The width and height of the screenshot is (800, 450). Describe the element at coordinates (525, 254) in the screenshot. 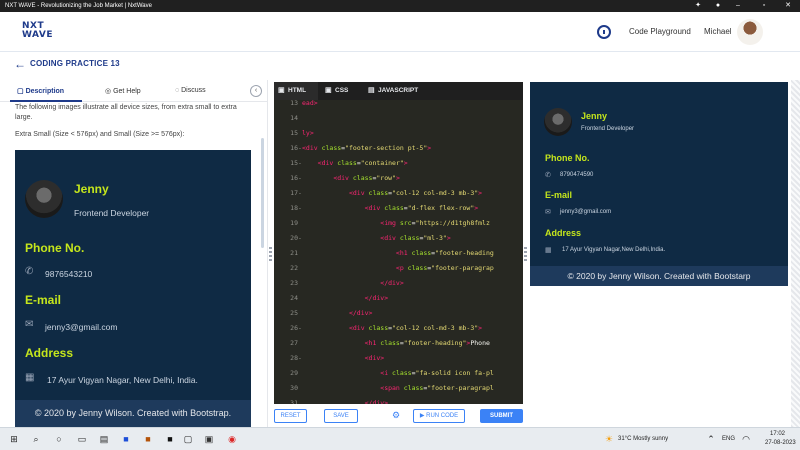

I see `right-resize-handle` at that location.